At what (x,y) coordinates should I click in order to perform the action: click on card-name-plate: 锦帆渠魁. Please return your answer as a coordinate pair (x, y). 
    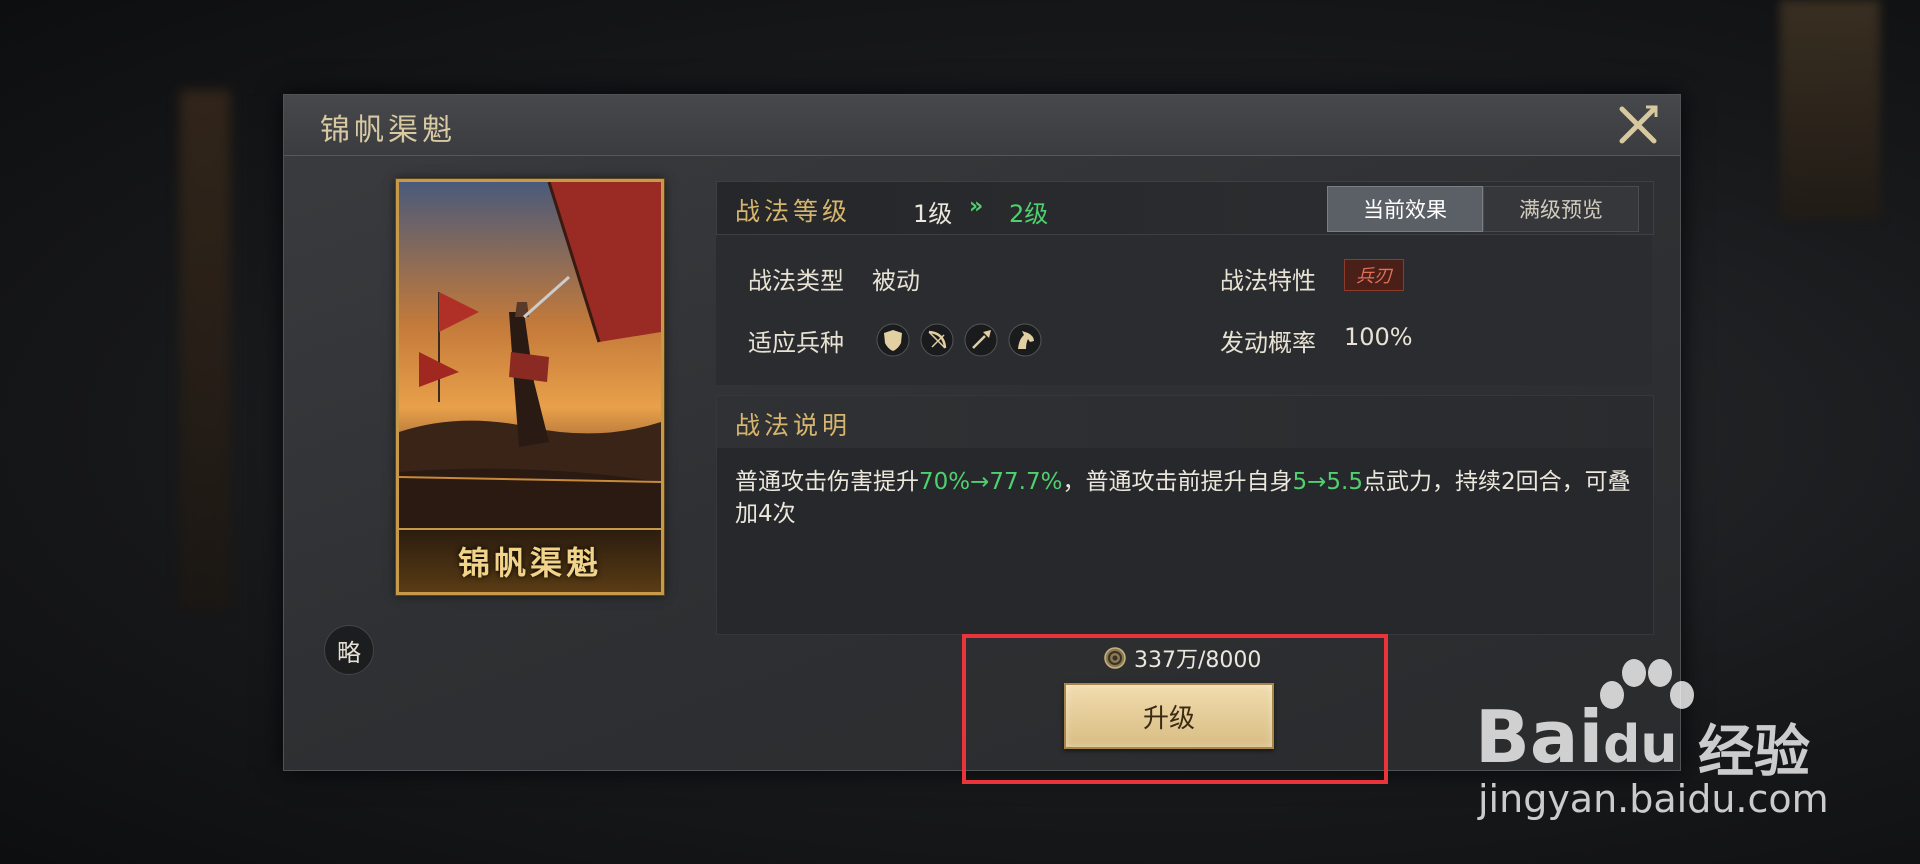
    Looking at the image, I should click on (530, 560).